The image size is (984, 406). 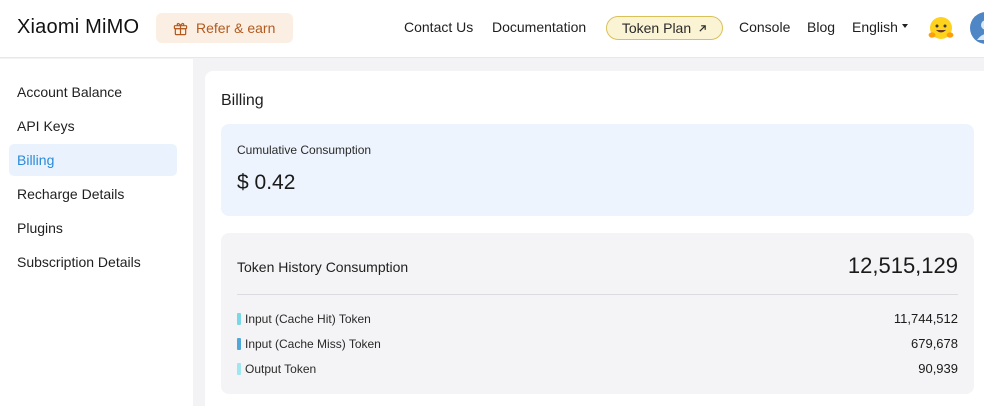 I want to click on hugging-face-icon, so click(x=941, y=29).